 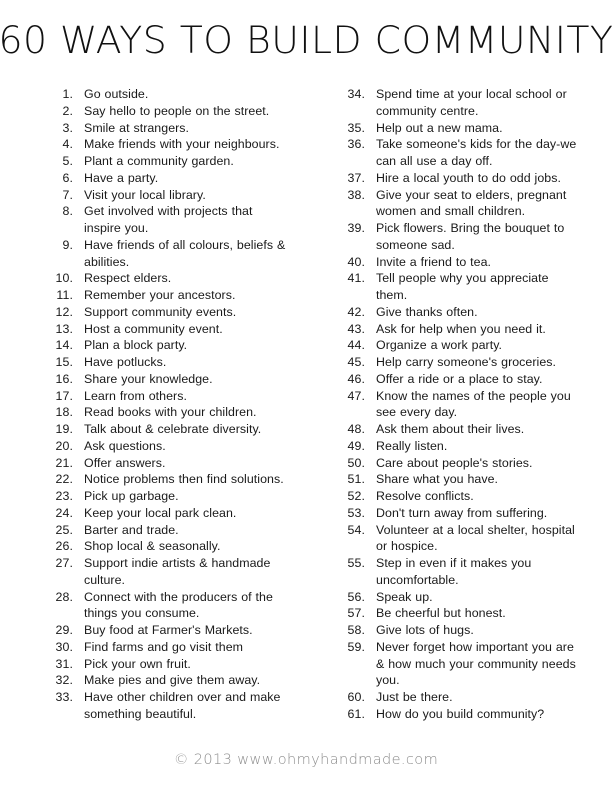 What do you see at coordinates (356, 479) in the screenshot?
I see `list-item-number: 51.` at bounding box center [356, 479].